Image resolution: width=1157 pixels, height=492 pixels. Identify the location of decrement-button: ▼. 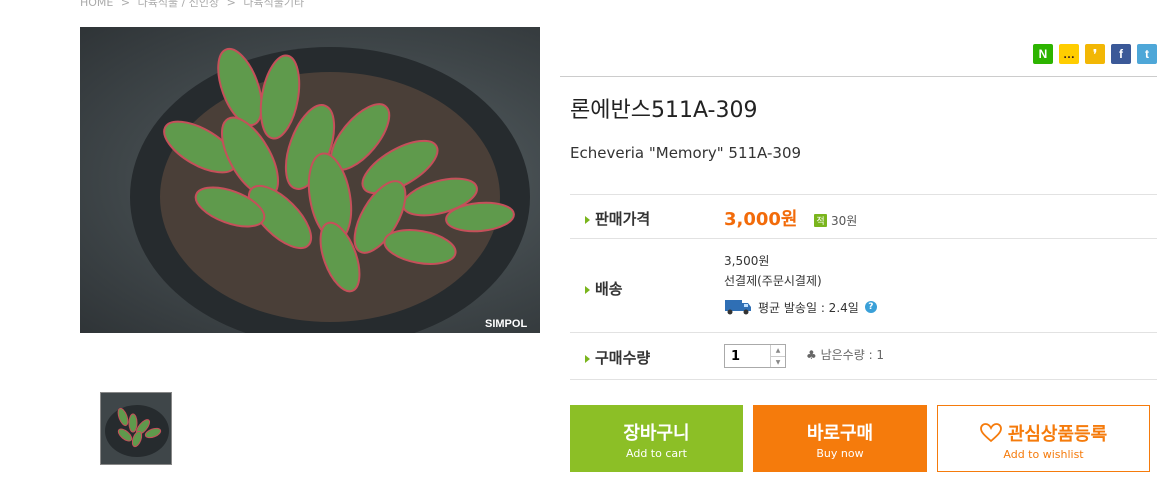
(778, 362).